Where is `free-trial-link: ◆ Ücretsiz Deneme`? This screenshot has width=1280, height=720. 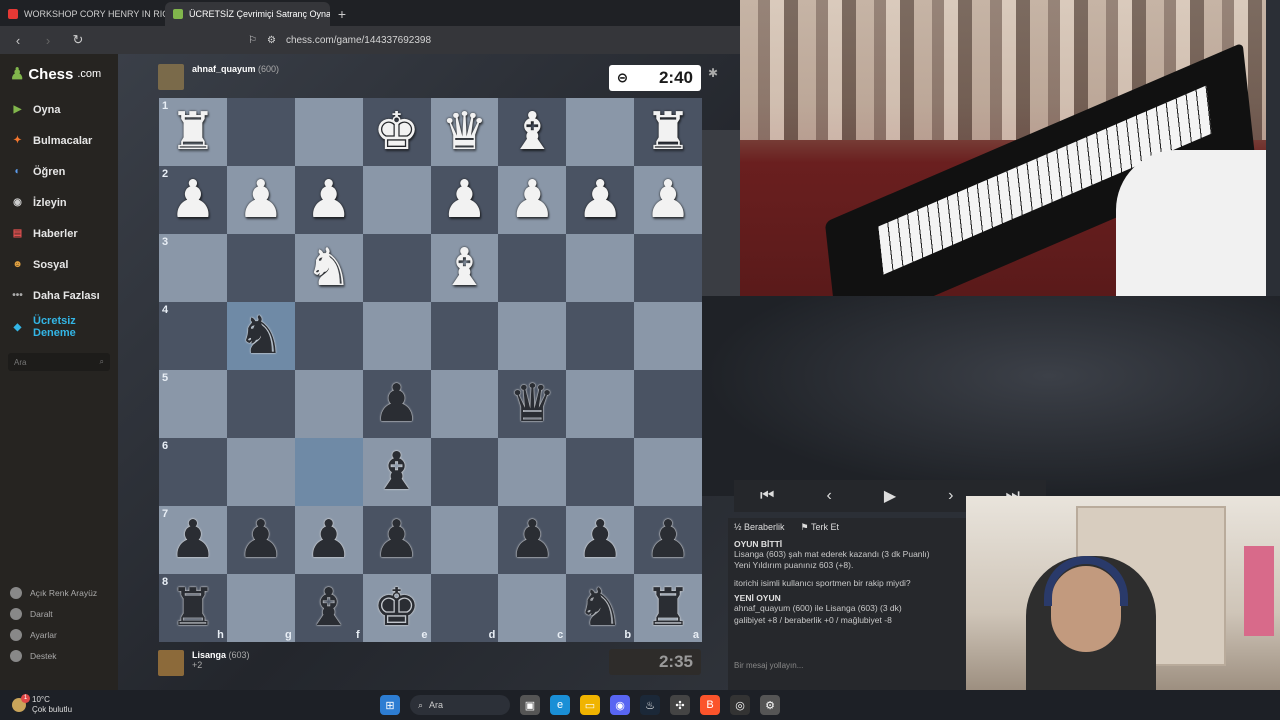 free-trial-link: ◆ Ücretsiz Deneme is located at coordinates (59, 328).